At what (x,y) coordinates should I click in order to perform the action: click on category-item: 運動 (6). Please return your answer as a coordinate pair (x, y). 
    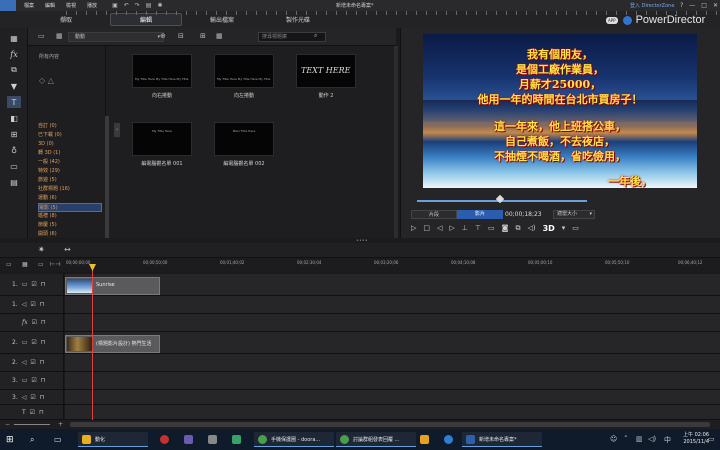
    Looking at the image, I should click on (70, 198).